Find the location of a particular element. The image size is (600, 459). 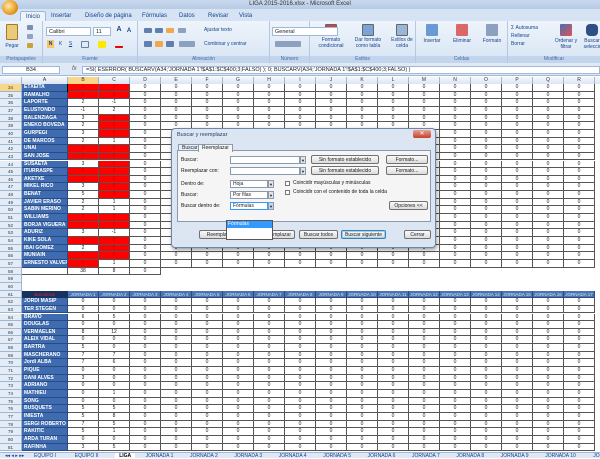

player-name-cell: VERMAELEN is located at coordinates (45, 332).